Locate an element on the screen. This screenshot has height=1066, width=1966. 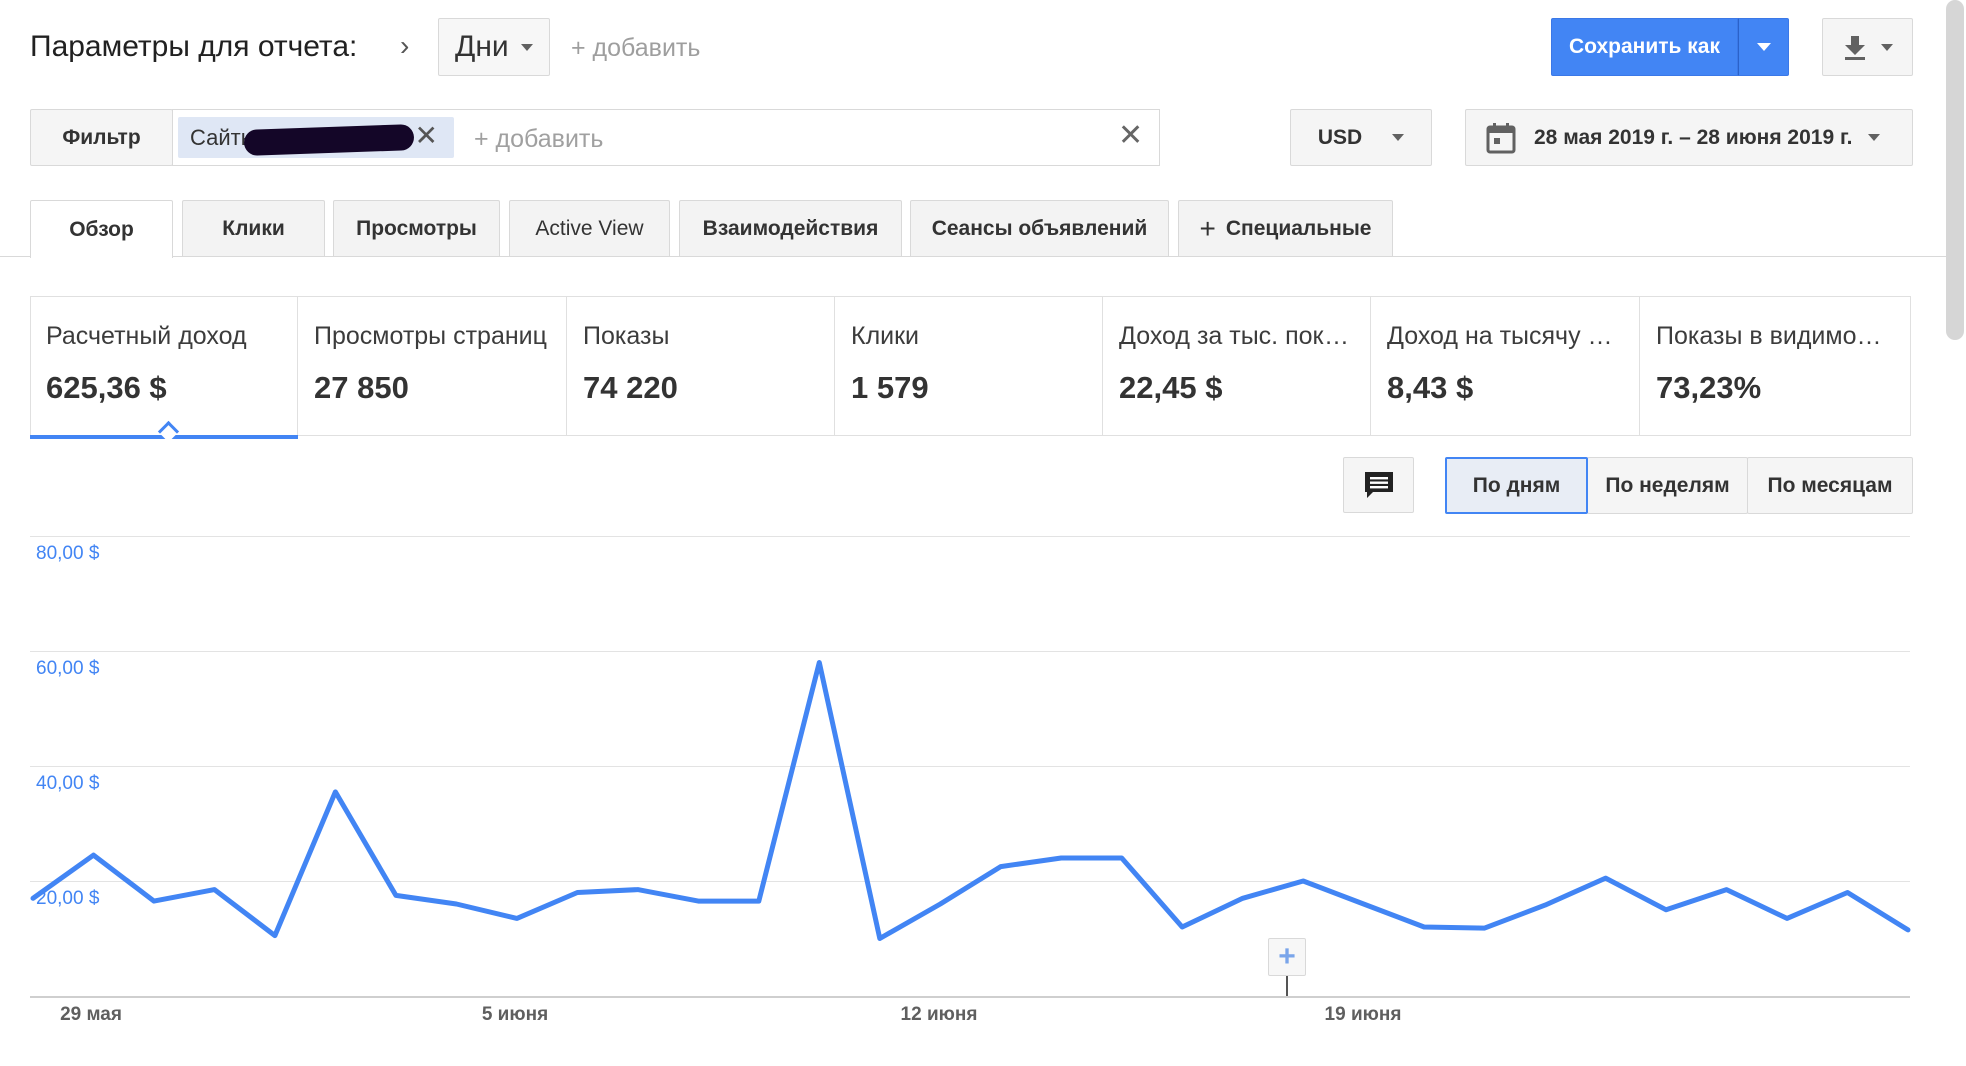
y-tick-label: 80,00 $ is located at coordinates (68, 553).